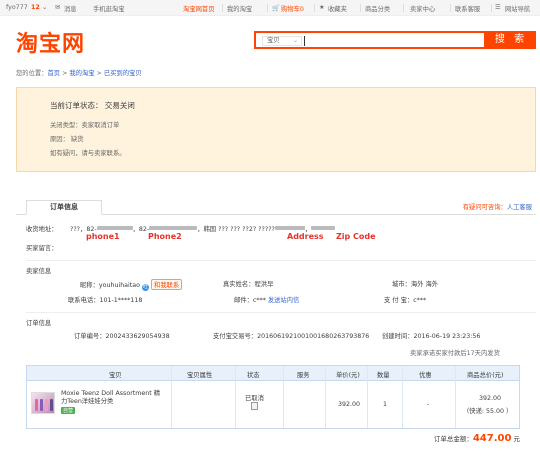  What do you see at coordinates (90, 336) in the screenshot?
I see `order-number-label: 订单编号：` at bounding box center [90, 336].